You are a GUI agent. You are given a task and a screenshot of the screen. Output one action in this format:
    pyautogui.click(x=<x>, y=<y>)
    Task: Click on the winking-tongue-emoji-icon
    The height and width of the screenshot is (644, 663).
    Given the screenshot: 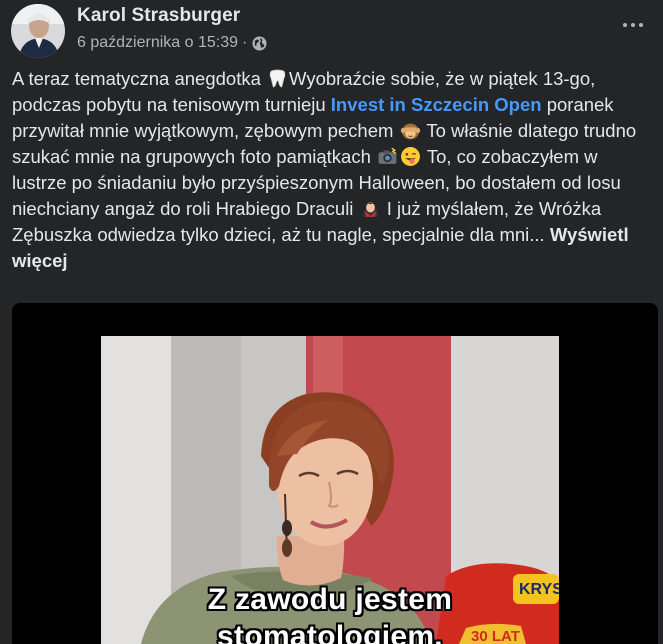 What is the action you would take?
    pyautogui.click(x=410, y=156)
    